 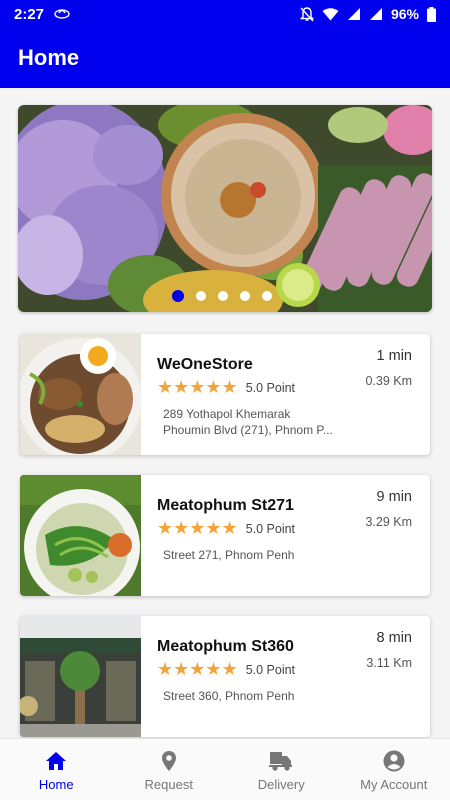 I want to click on nav-delivery: Delivery, so click(x=281, y=769).